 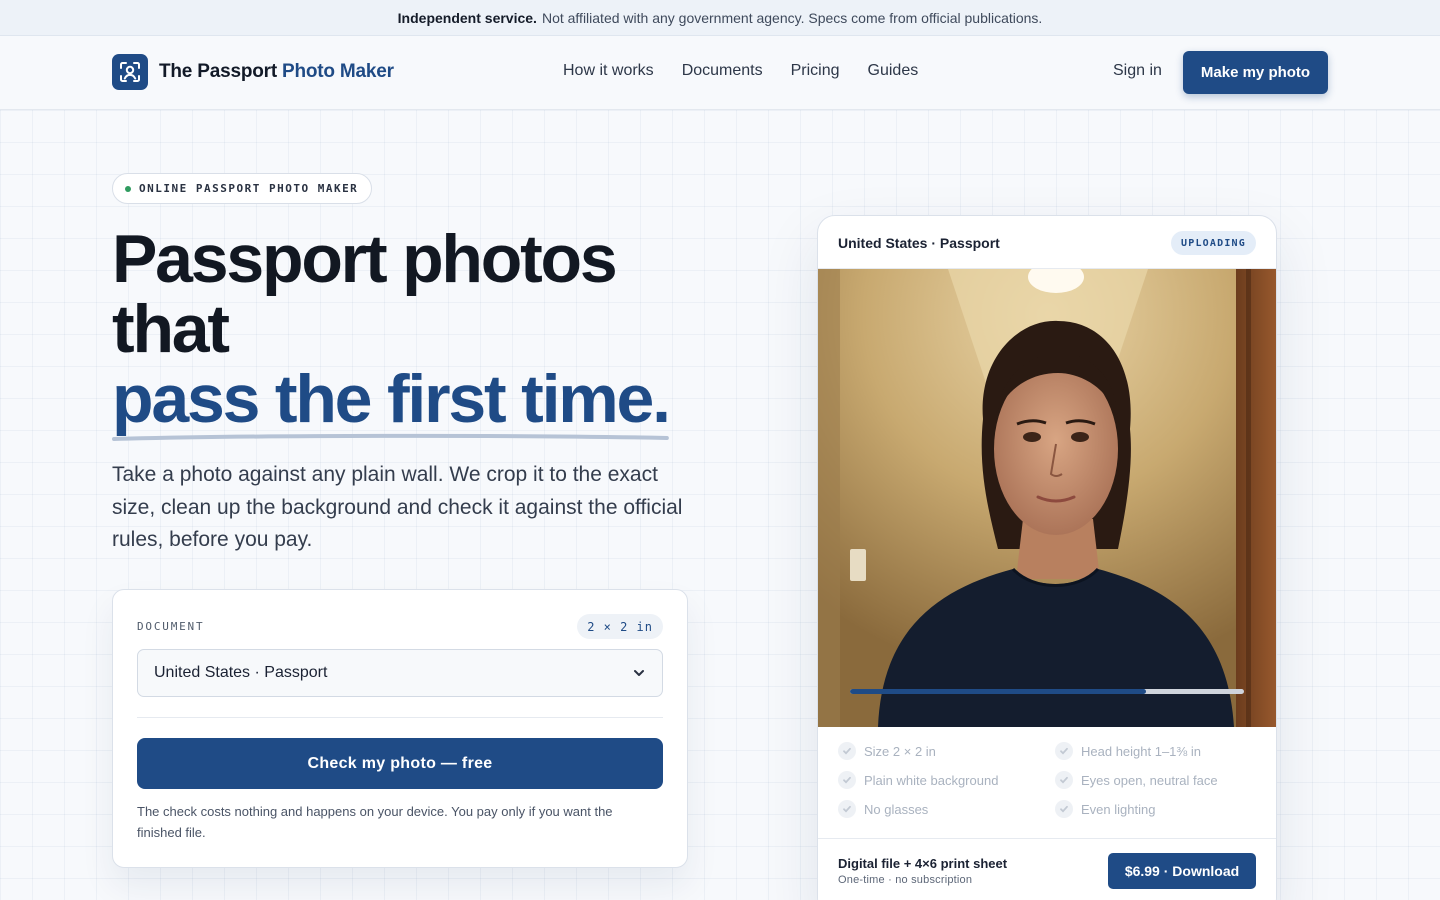 What do you see at coordinates (1137, 71) in the screenshot?
I see `sign-in-link: Sign in` at bounding box center [1137, 71].